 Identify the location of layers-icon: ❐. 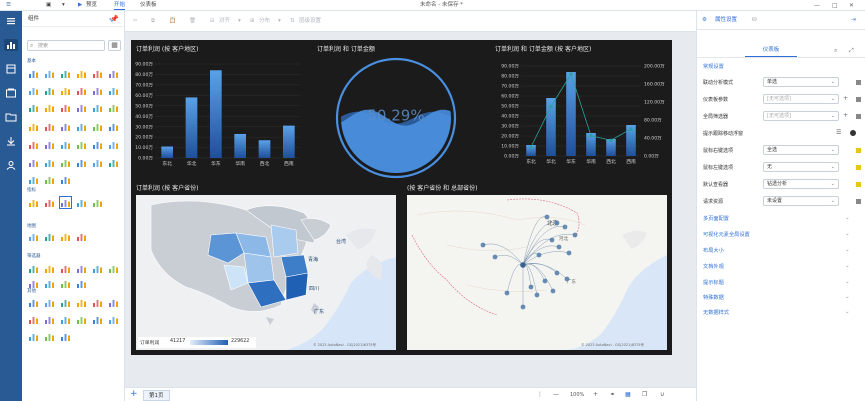
(644, 395).